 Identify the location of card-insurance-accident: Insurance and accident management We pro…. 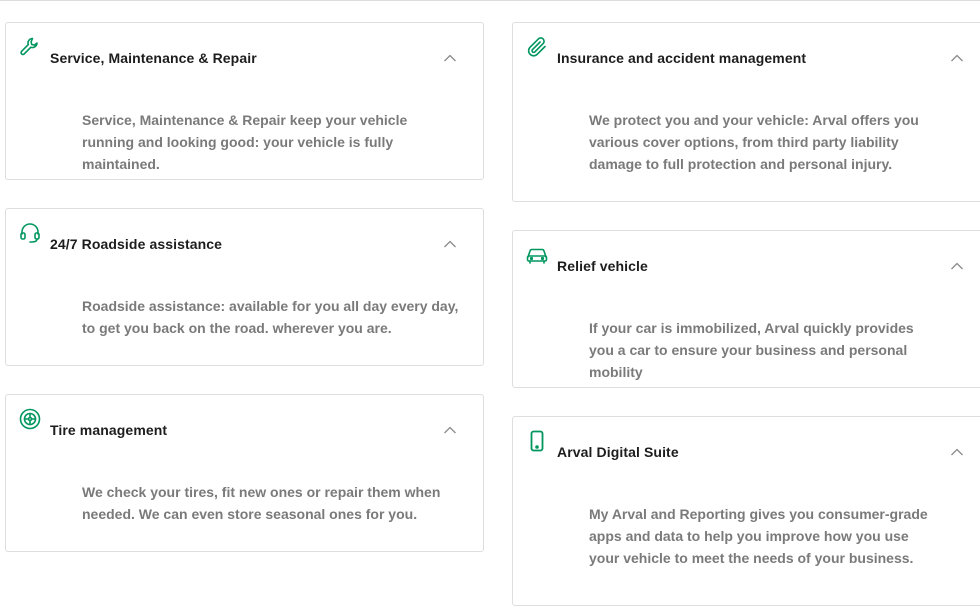
(746, 112).